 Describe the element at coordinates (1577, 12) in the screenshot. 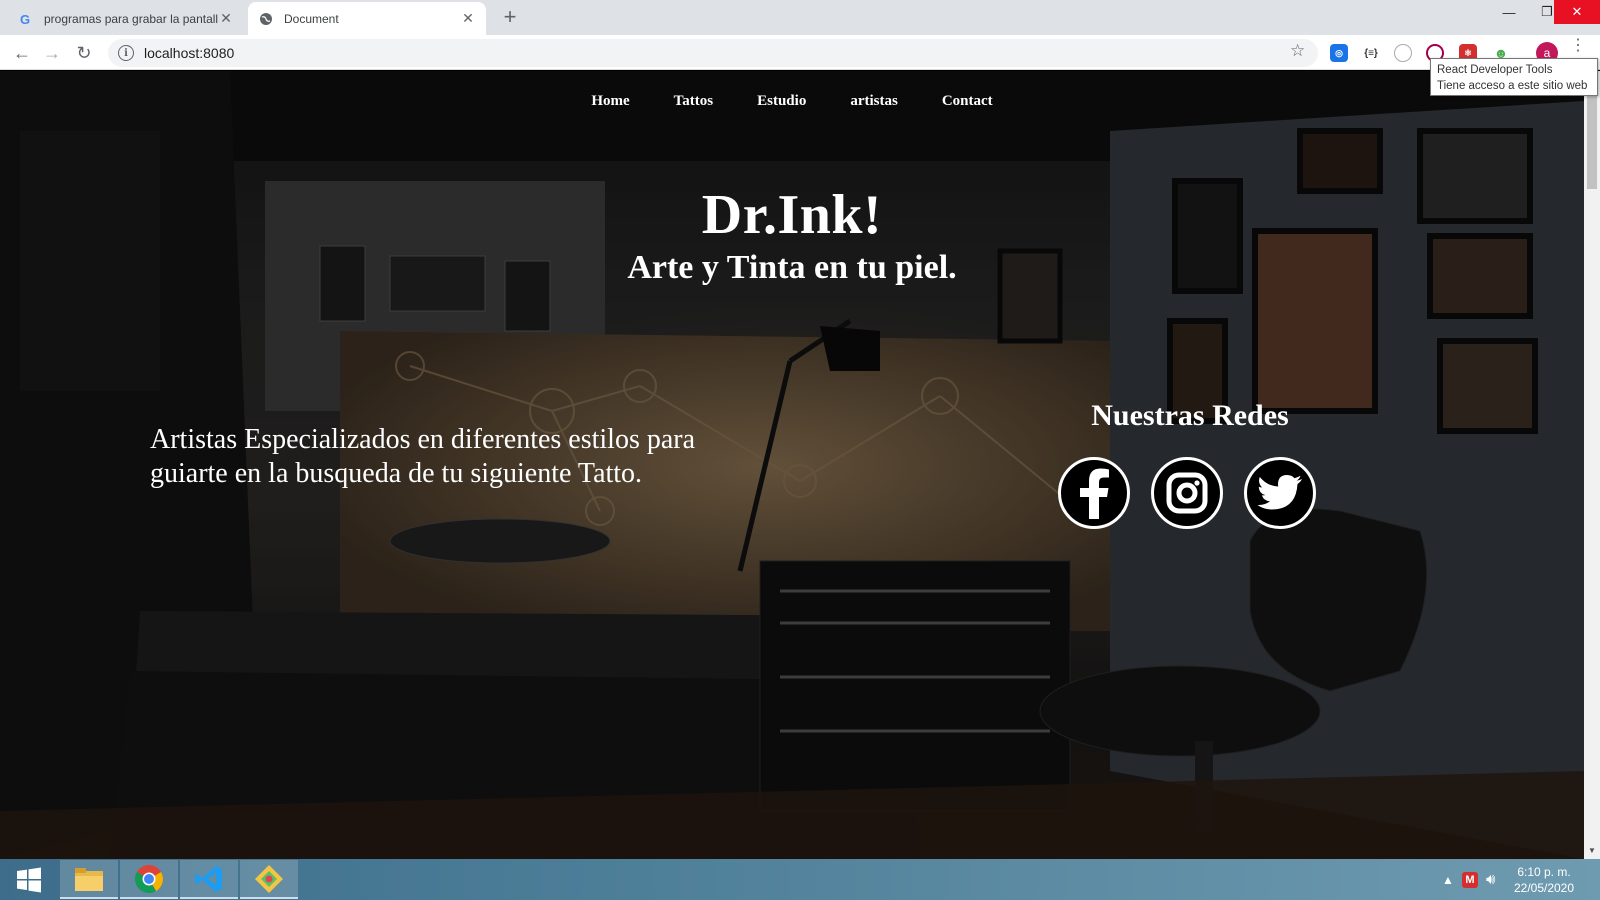

I see `close-window-button: ✕` at that location.